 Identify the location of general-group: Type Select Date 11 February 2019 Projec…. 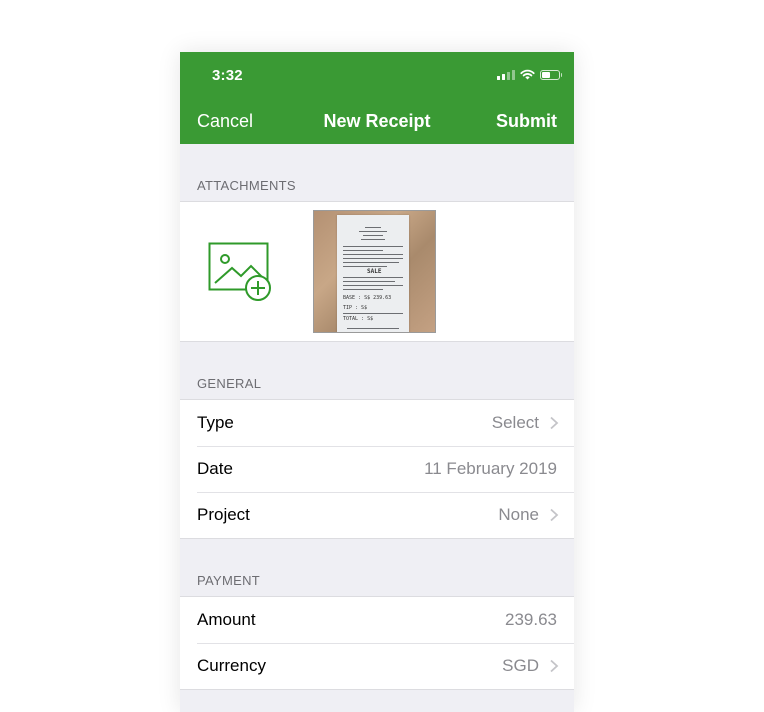
(377, 469).